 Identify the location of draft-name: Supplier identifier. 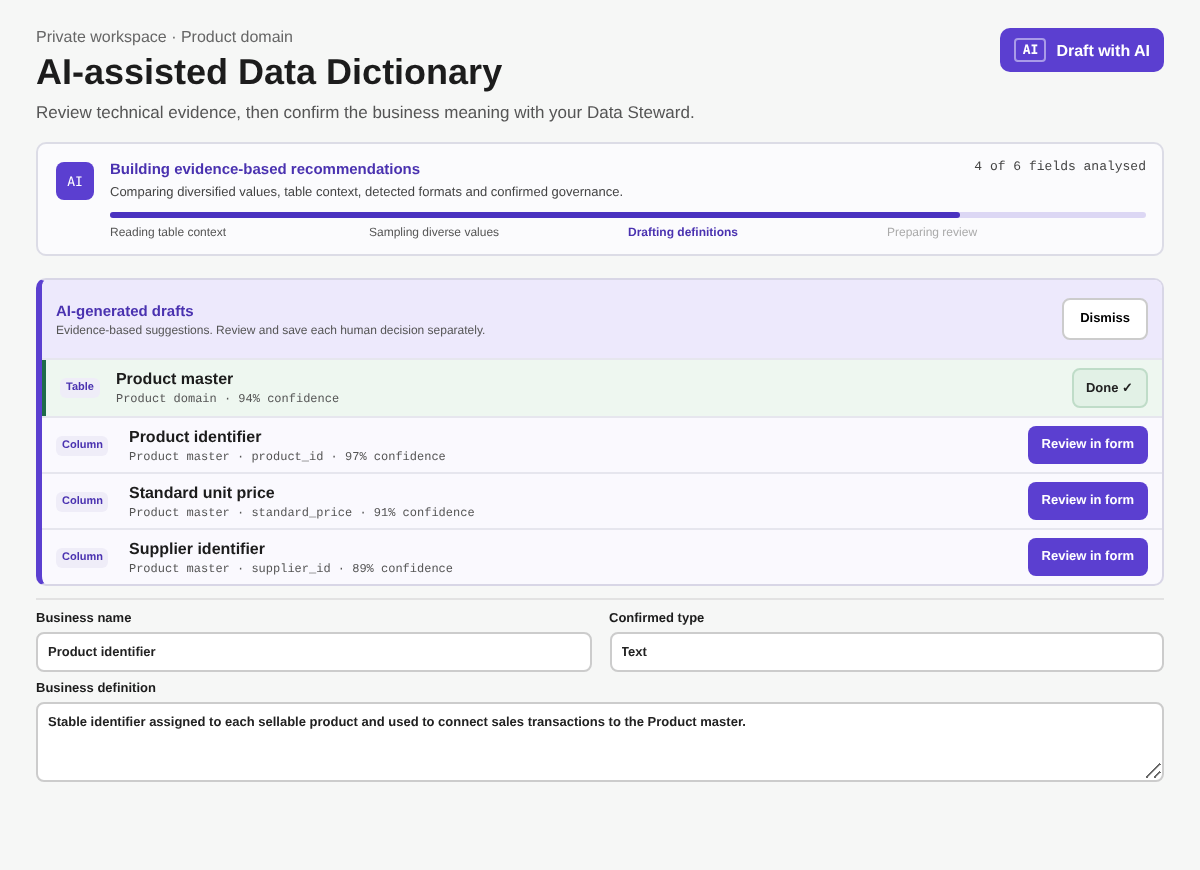
(197, 548).